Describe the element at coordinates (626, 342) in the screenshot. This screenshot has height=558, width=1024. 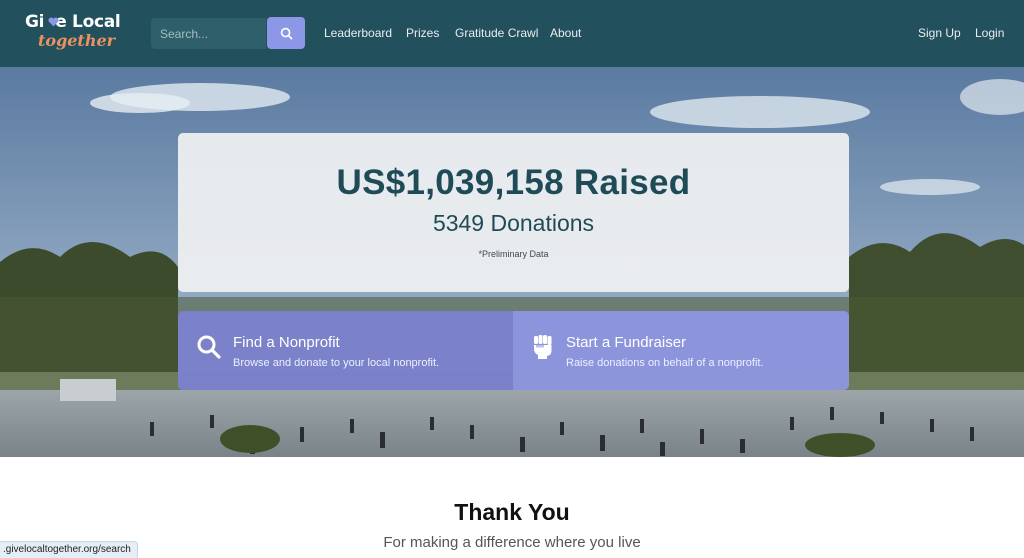
I see `start-fundraiser-title: Start a Fundraiser` at that location.